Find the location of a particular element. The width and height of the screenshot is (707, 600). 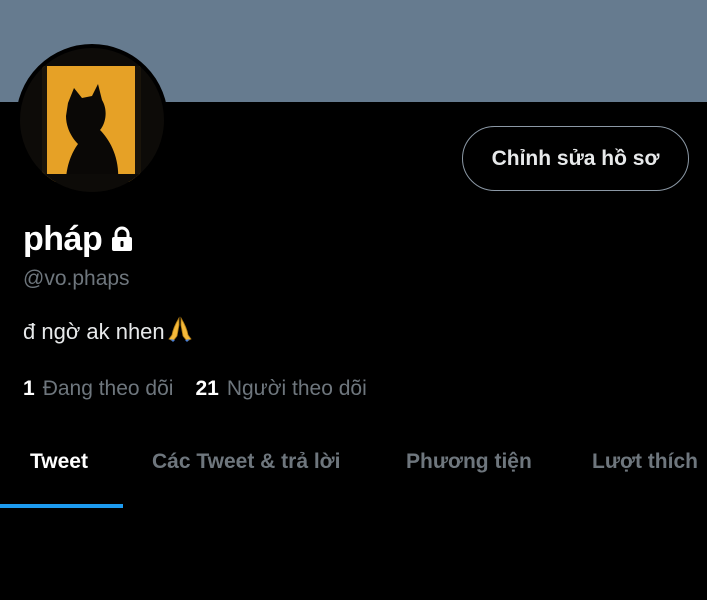

following-count: 1 is located at coordinates (29, 388).